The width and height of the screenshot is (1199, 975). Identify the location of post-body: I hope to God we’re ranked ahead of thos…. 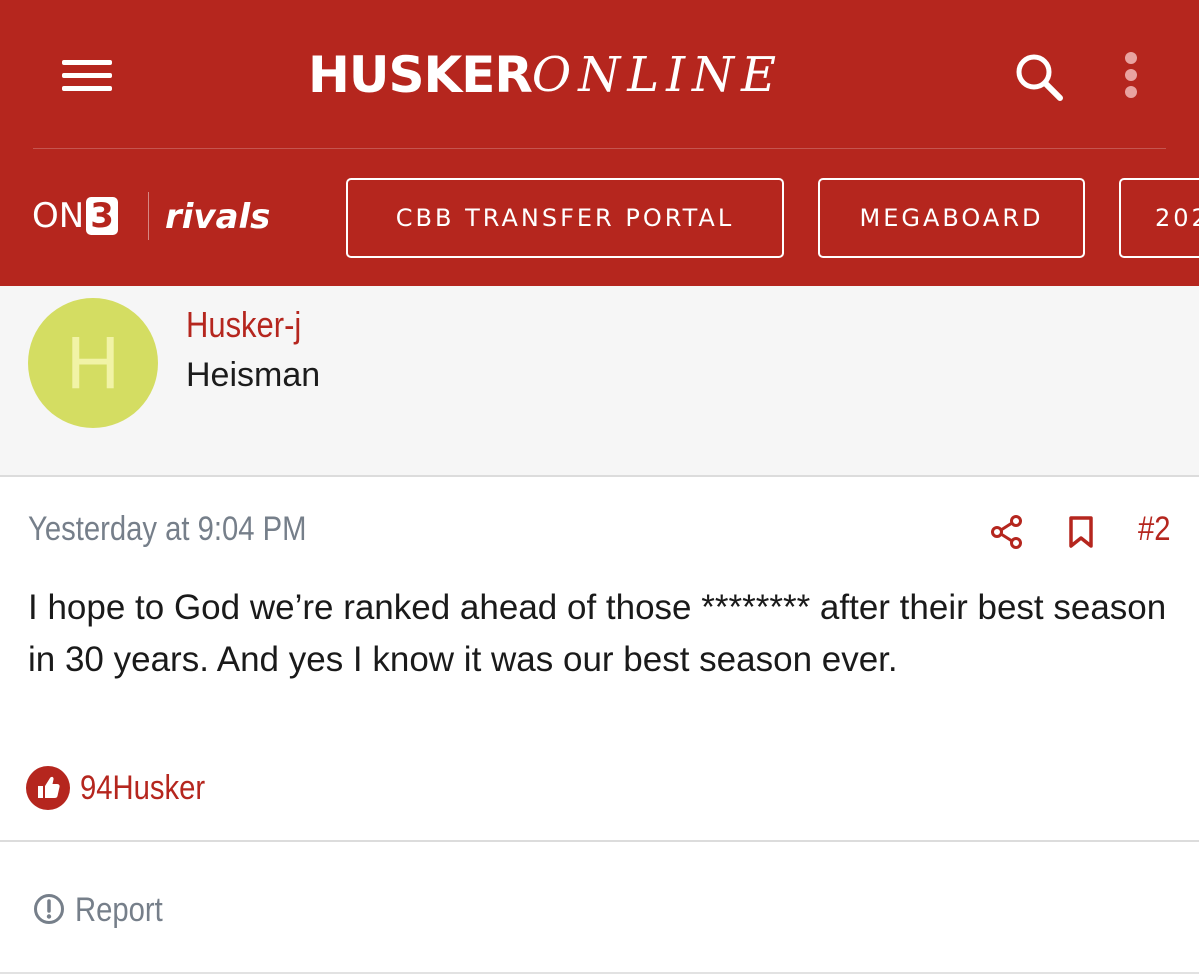
(597, 633).